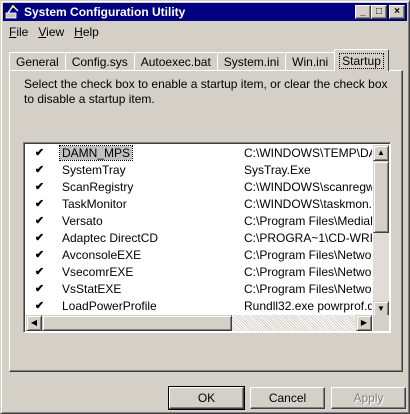 Image resolution: width=410 pixels, height=414 pixels. Describe the element at coordinates (199, 255) in the screenshot. I see `startup-item-row: ✔ AvconsoleEXE C:\Program Files\Network` at that location.